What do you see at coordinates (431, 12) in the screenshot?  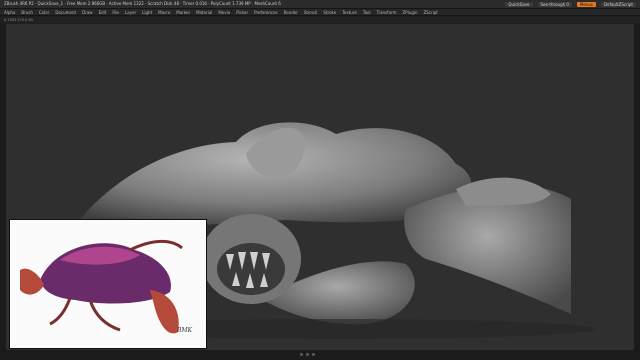 I see `menu-item-zscript: ZScript` at bounding box center [431, 12].